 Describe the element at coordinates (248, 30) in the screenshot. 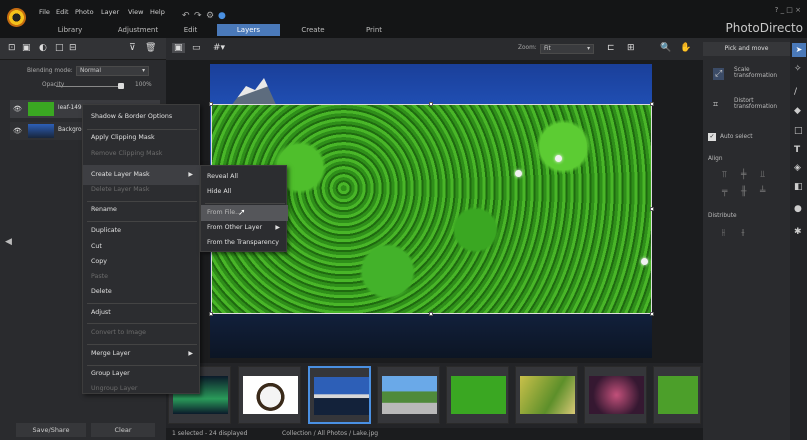

I see `tab-layers: Layers` at that location.